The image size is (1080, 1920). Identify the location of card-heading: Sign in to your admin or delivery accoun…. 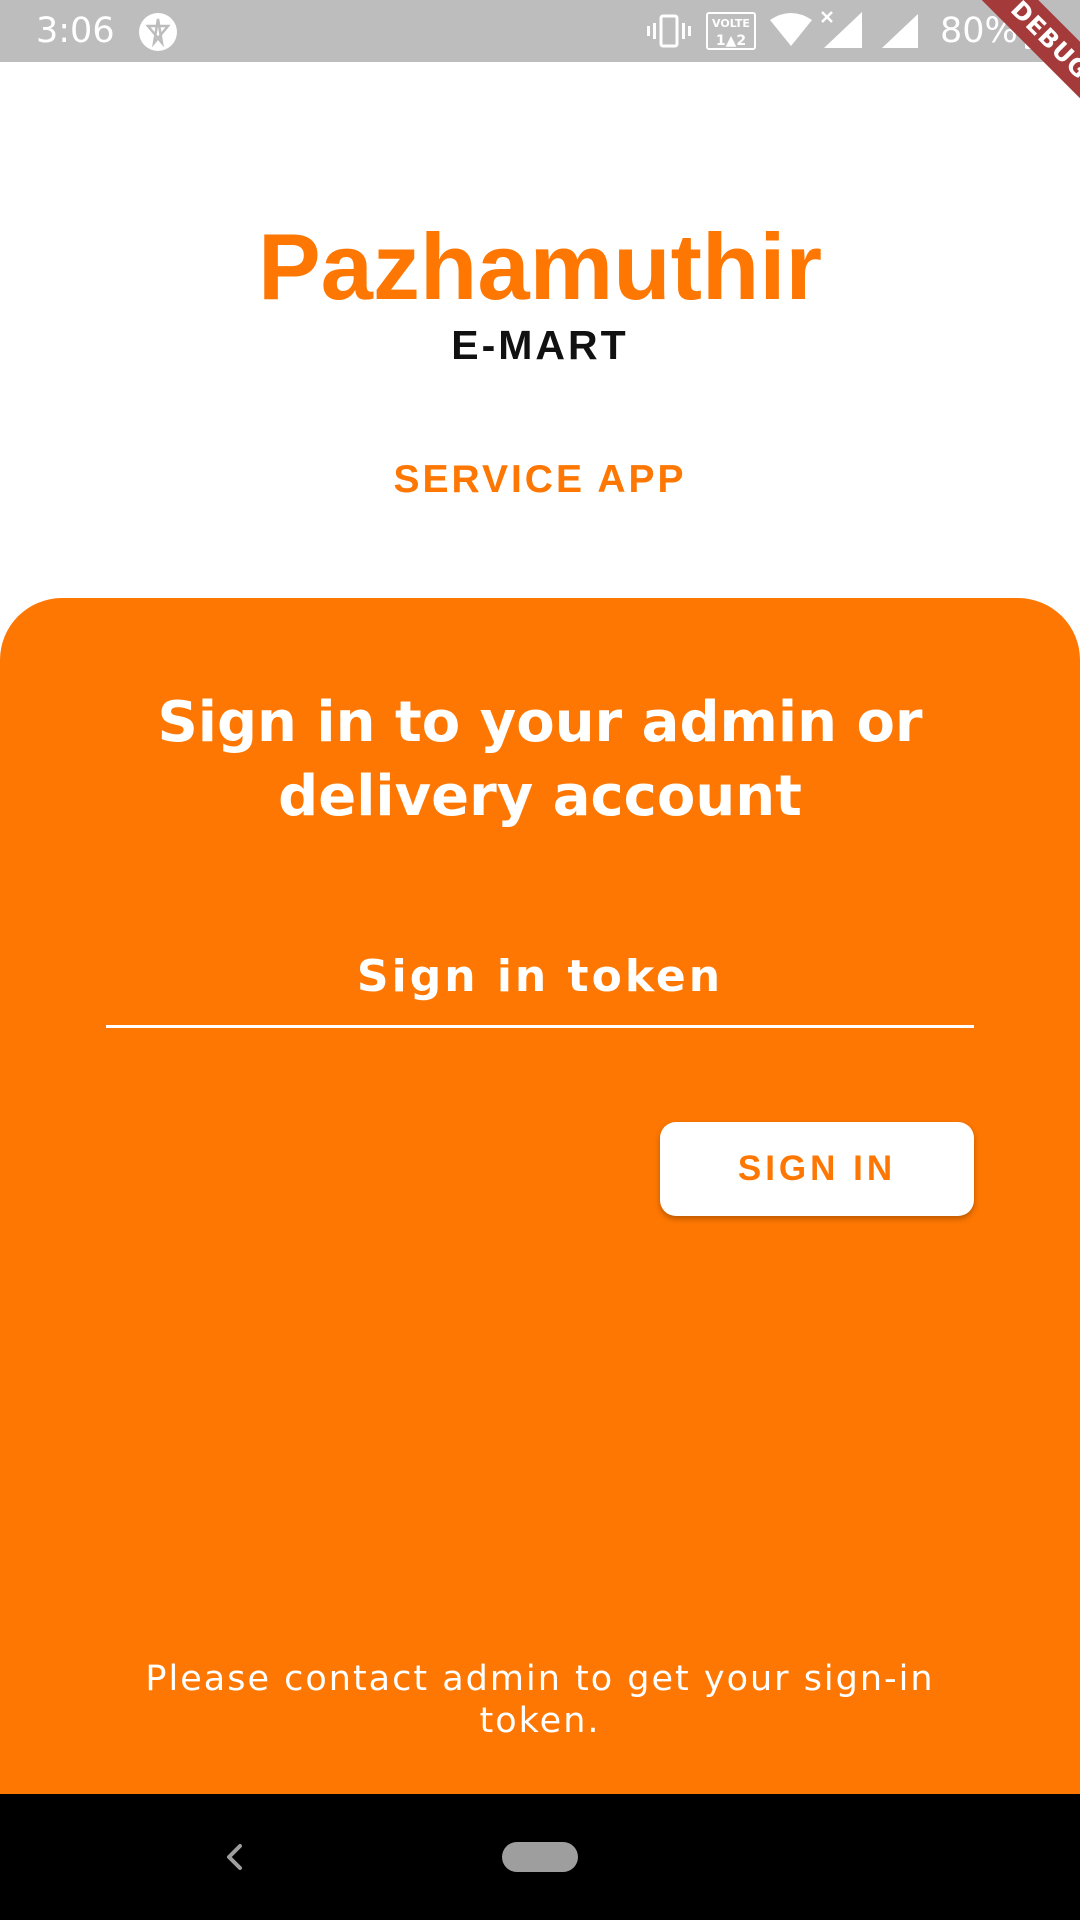
(540, 759).